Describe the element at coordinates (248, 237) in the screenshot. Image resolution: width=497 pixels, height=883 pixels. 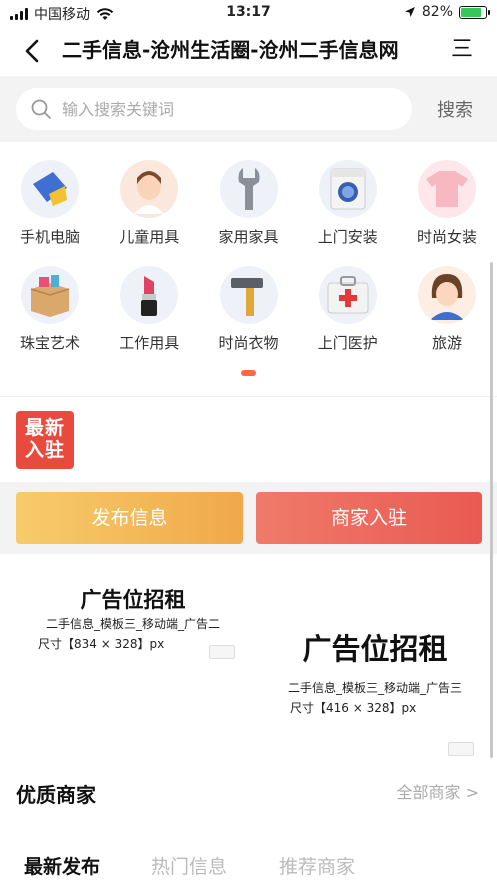
I see `category-label: 家用家具` at that location.